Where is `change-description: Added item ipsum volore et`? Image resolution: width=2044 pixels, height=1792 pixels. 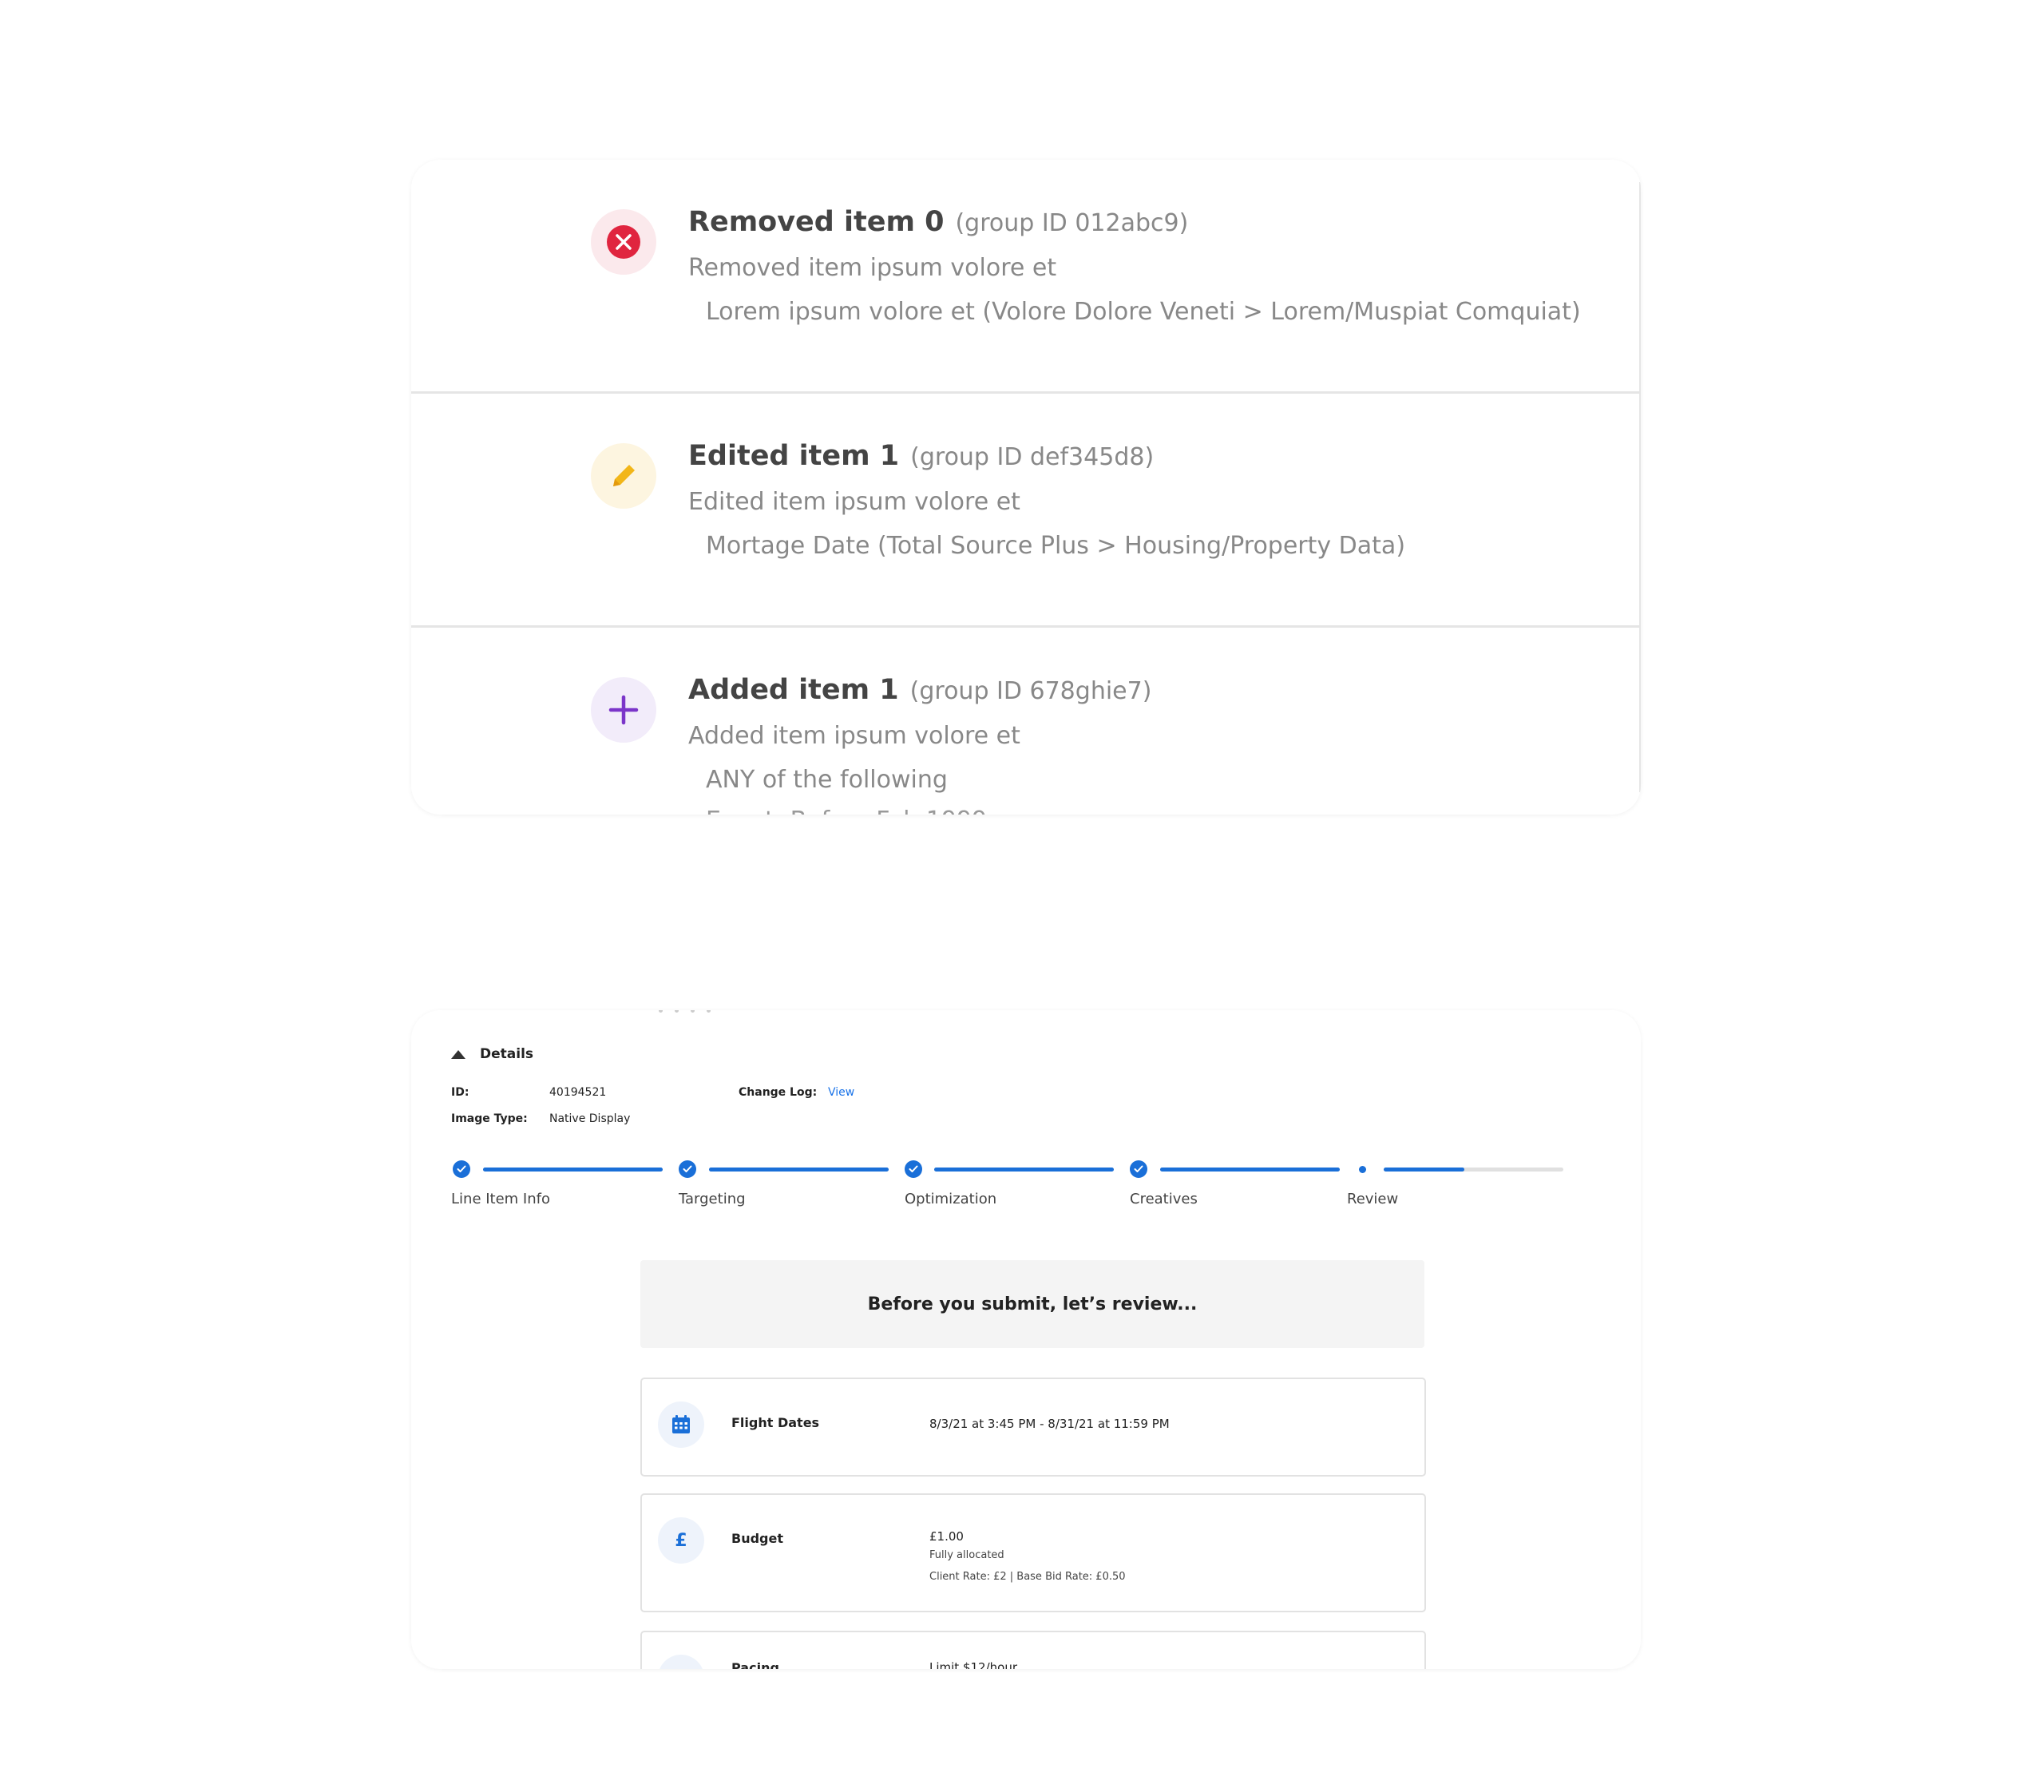 change-description: Added item ipsum volore et is located at coordinates (854, 736).